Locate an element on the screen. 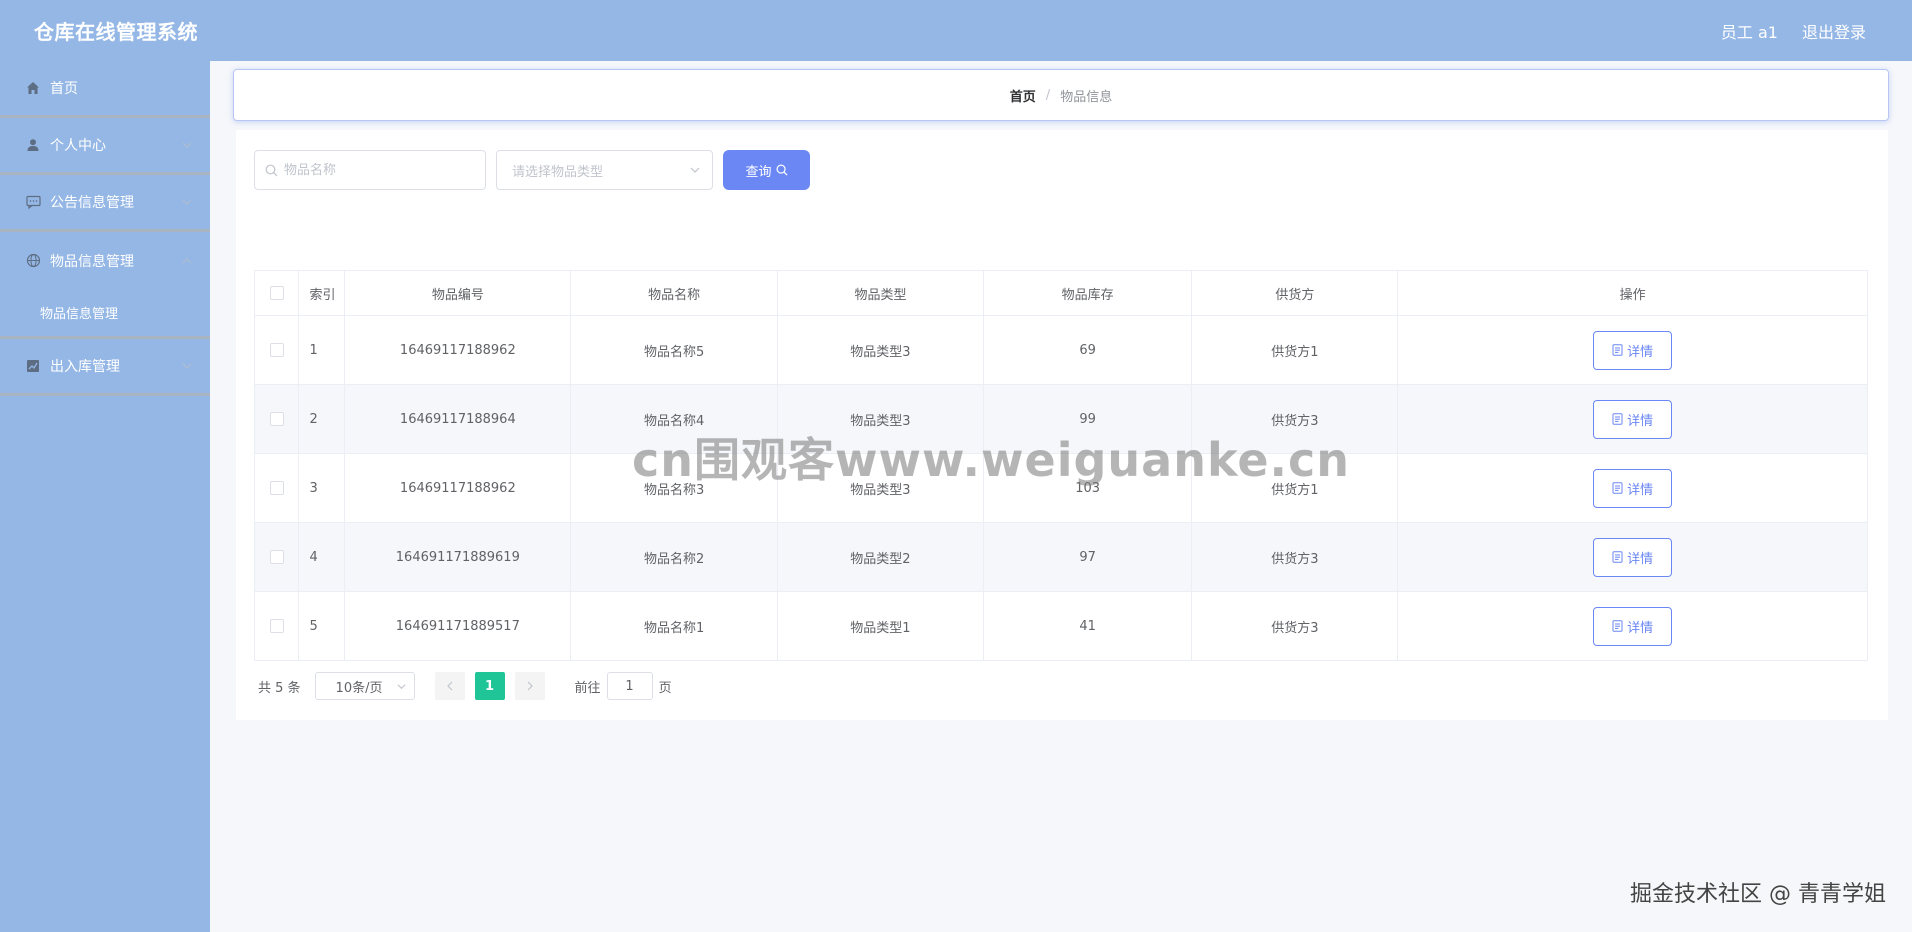 The image size is (1912, 932). column-header: 索引 is located at coordinates (322, 293).